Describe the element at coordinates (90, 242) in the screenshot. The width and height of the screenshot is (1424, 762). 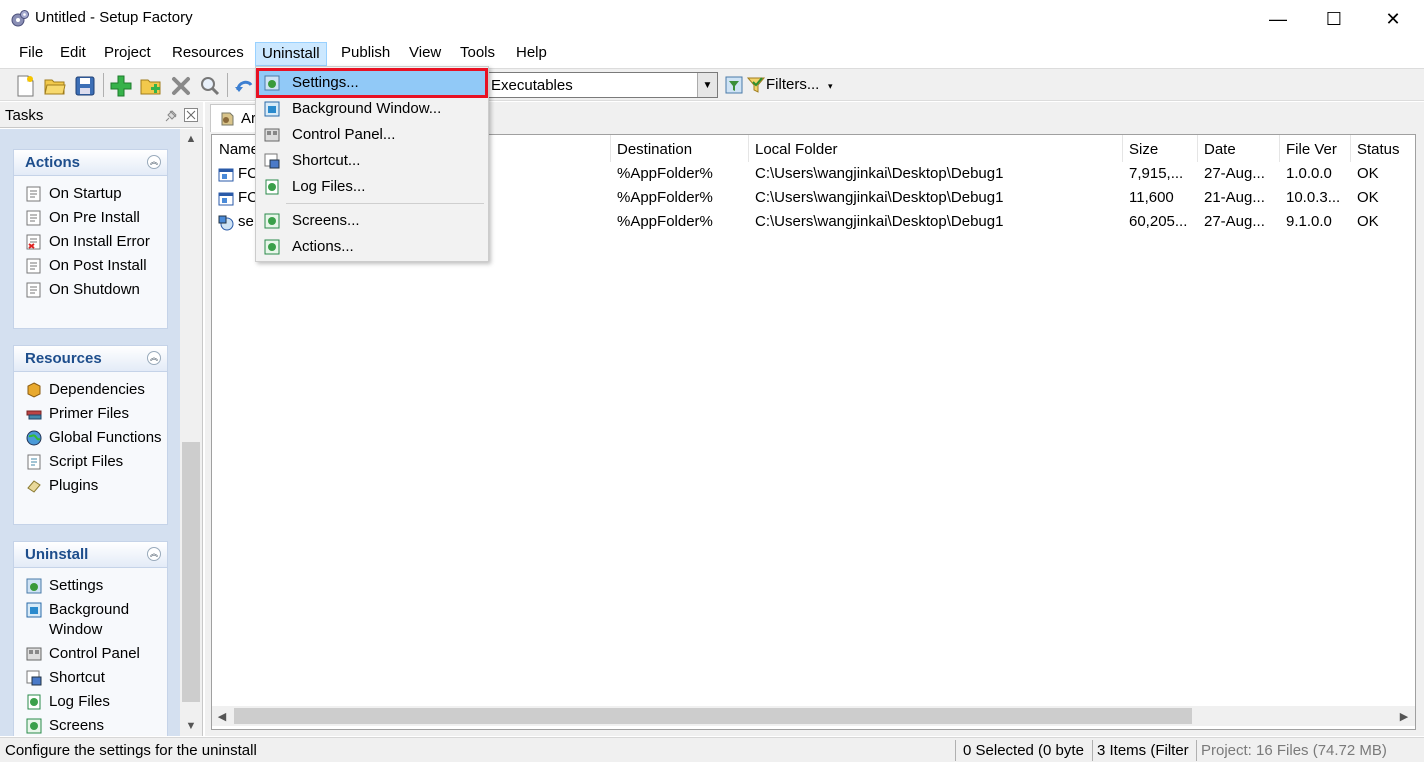
I see `task-on-install-error: On Install Error` at that location.